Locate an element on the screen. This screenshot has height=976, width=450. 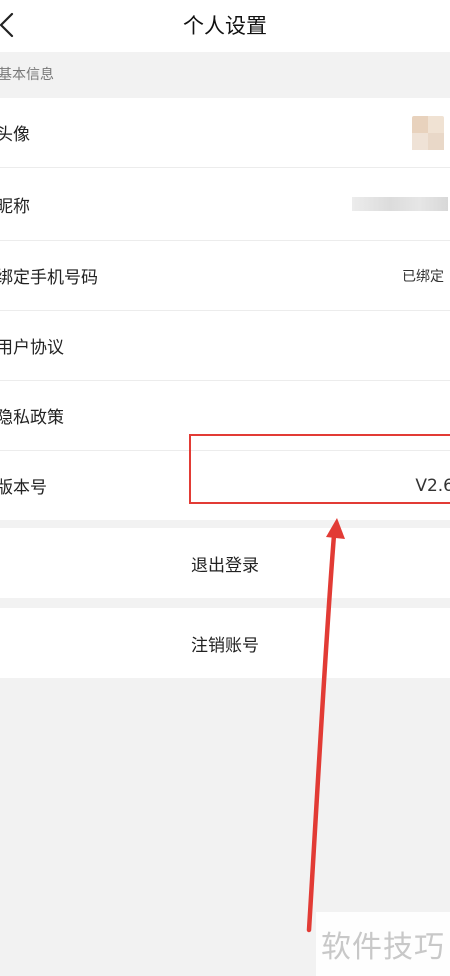
settings-row-user-agreement: 用户协议 is located at coordinates (225, 346).